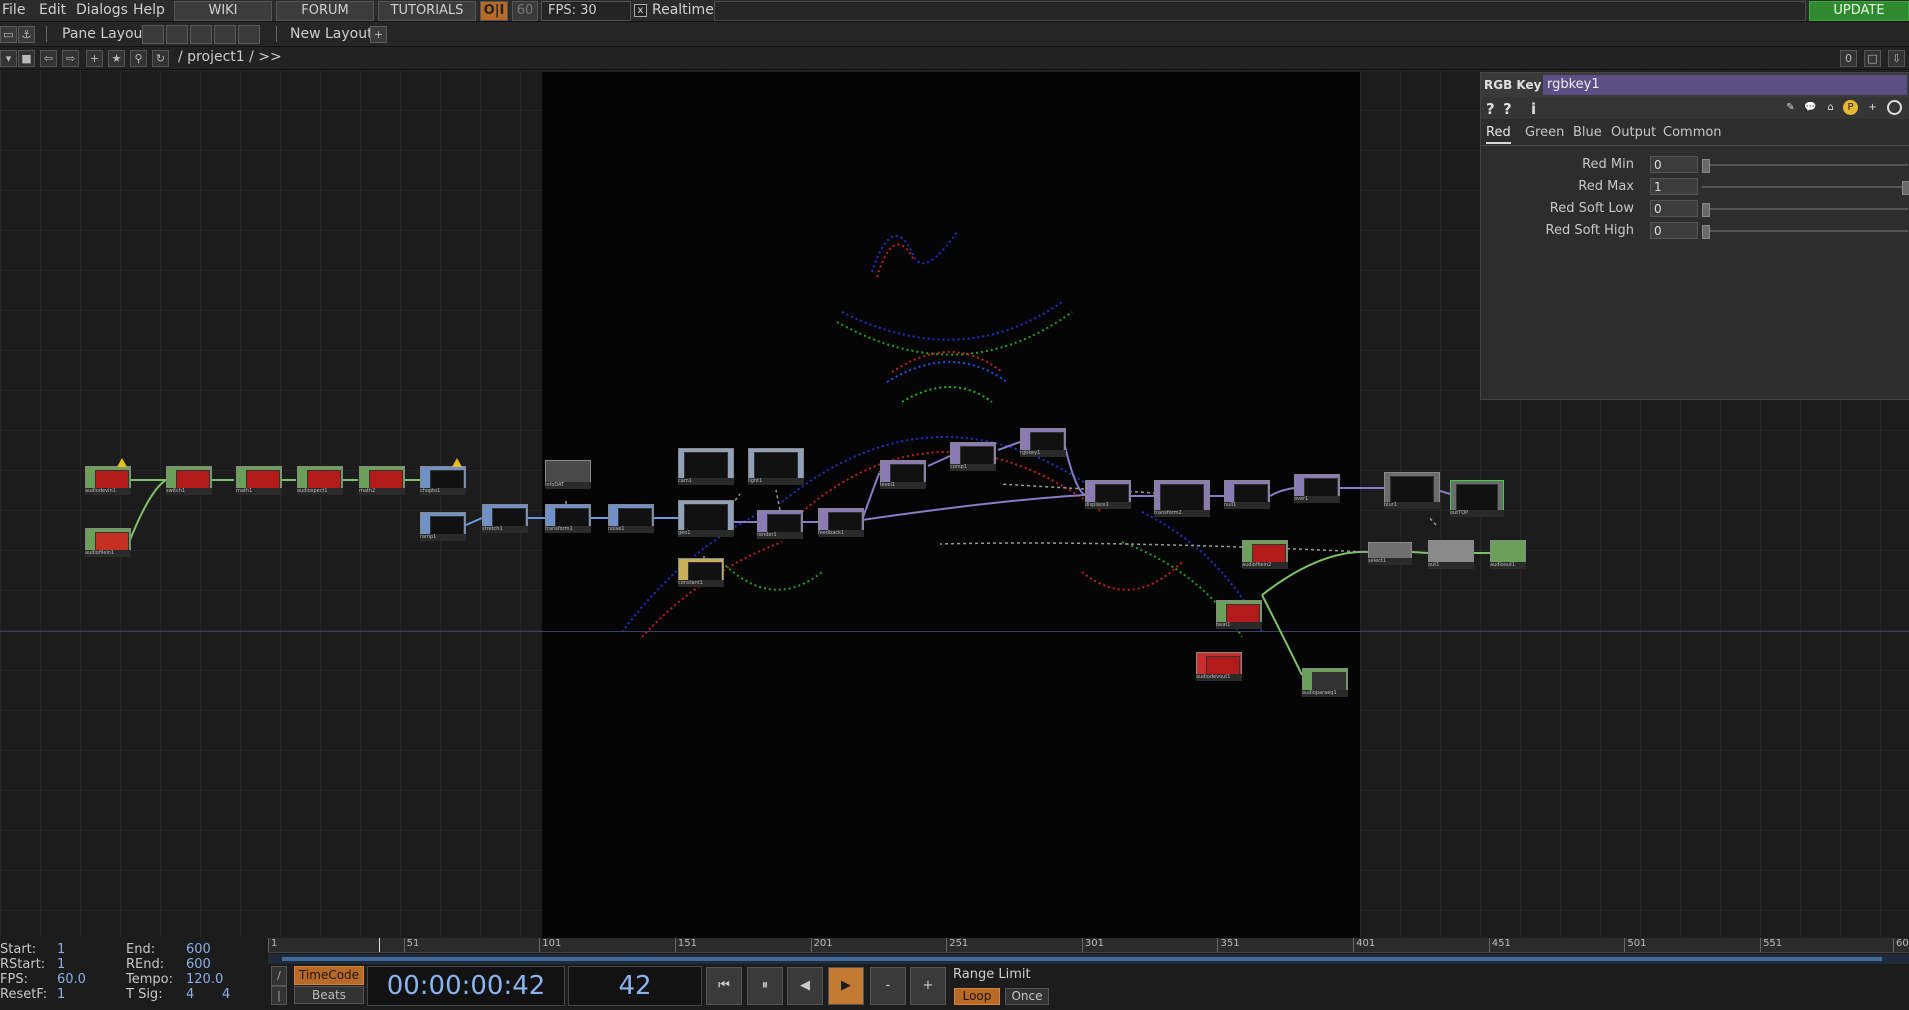 Image resolution: width=1909 pixels, height=1010 pixels. I want to click on node-chopto1: chopto1, so click(443, 476).